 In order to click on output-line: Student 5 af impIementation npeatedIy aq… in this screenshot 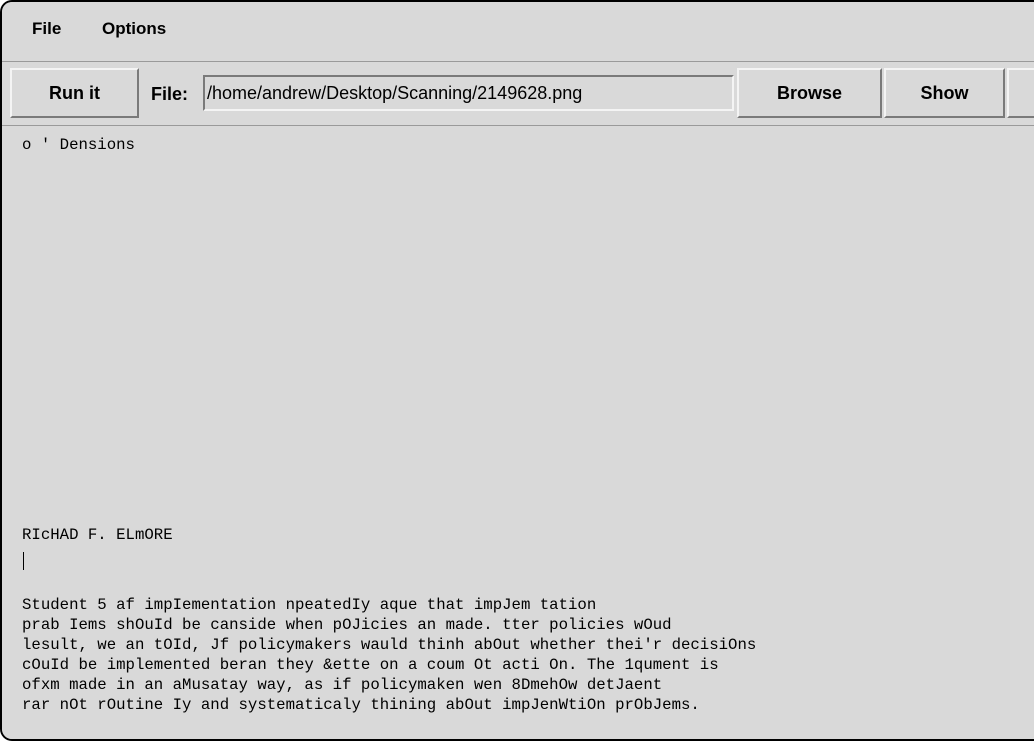, I will do `click(309, 605)`.